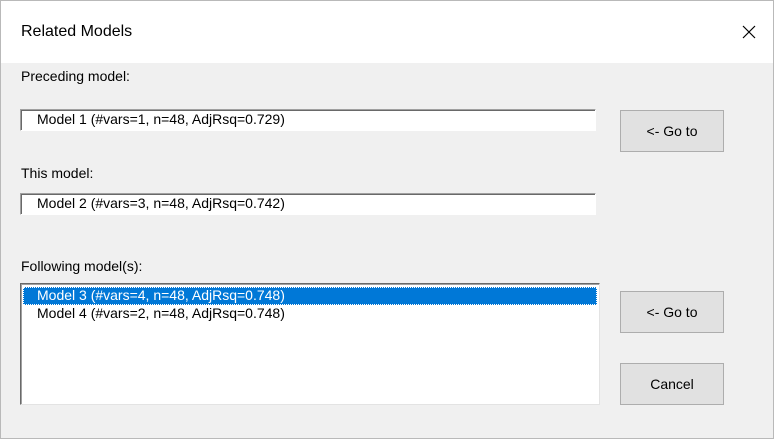 The width and height of the screenshot is (774, 439). I want to click on go-to-preceding-button: <- Go to, so click(672, 131).